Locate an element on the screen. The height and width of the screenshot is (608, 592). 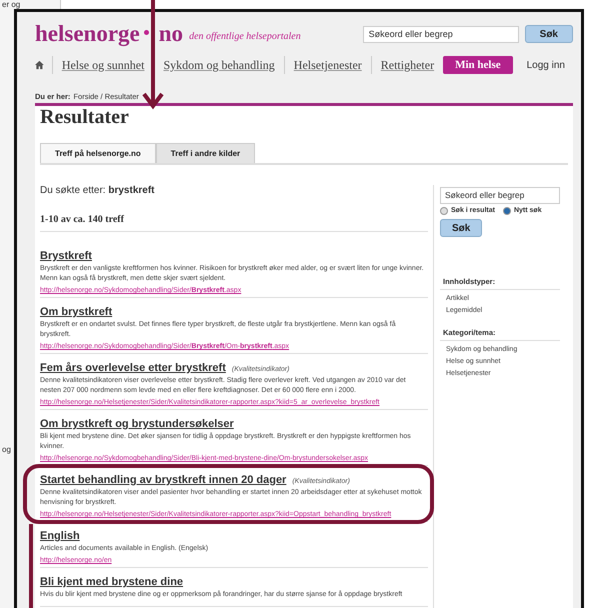
result-title: English is located at coordinates (60, 536).